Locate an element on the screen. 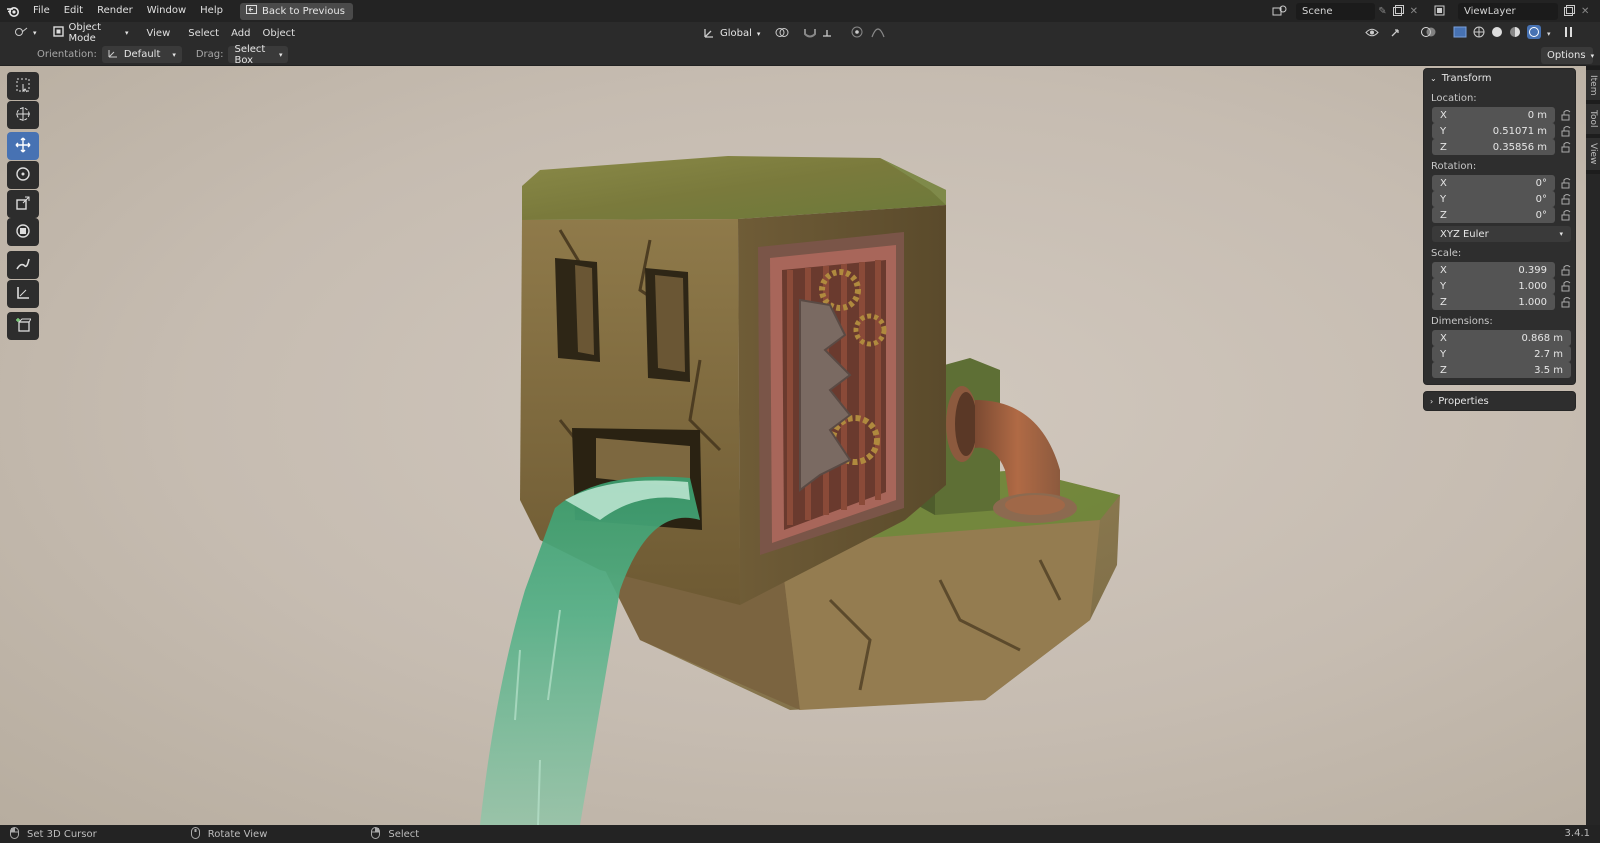 This screenshot has height=843, width=1600. view-layer-selector: ViewLayer ✕ is located at coordinates (1514, 11).